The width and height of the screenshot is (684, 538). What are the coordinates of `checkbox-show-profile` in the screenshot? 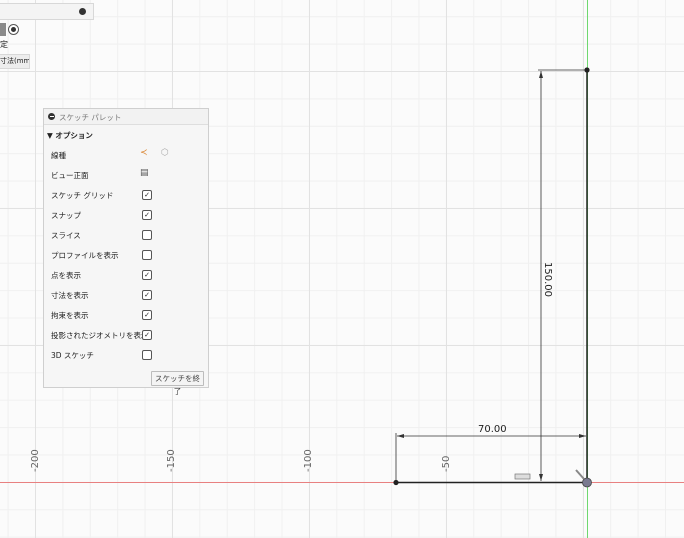 It's located at (147, 255).